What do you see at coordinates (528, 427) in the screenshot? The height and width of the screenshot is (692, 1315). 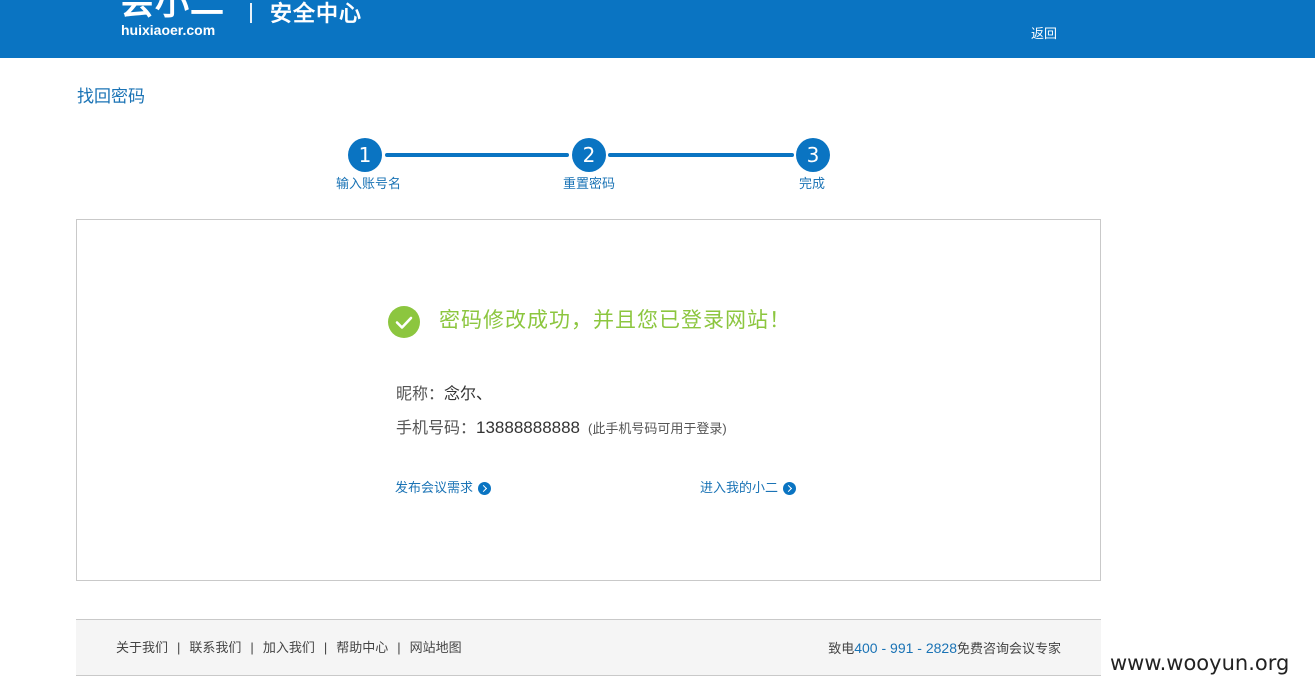 I see `phone-value: 13888888888` at bounding box center [528, 427].